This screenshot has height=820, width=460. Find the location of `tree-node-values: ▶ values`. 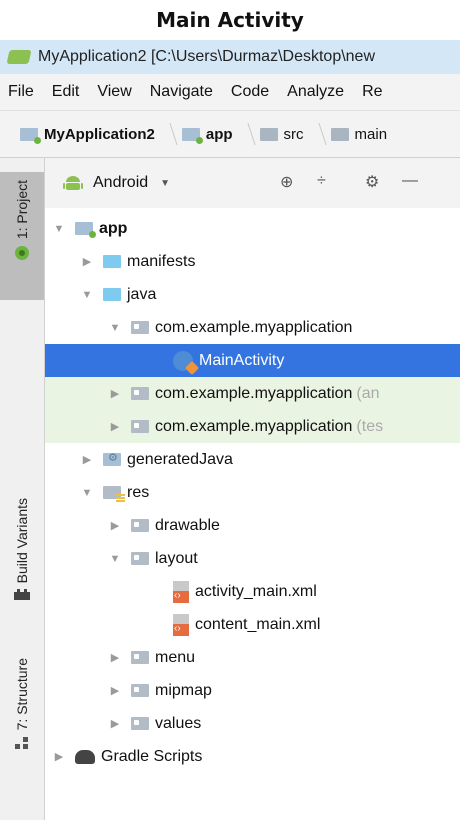

tree-node-values: ▶ values is located at coordinates (252, 723).